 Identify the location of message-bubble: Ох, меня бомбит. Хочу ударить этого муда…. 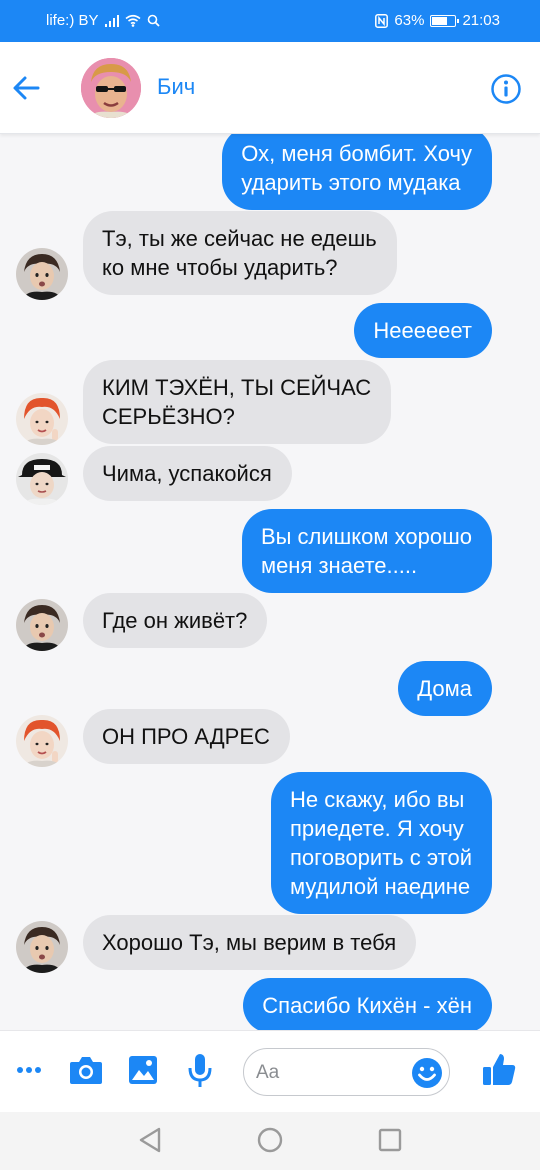
(357, 172).